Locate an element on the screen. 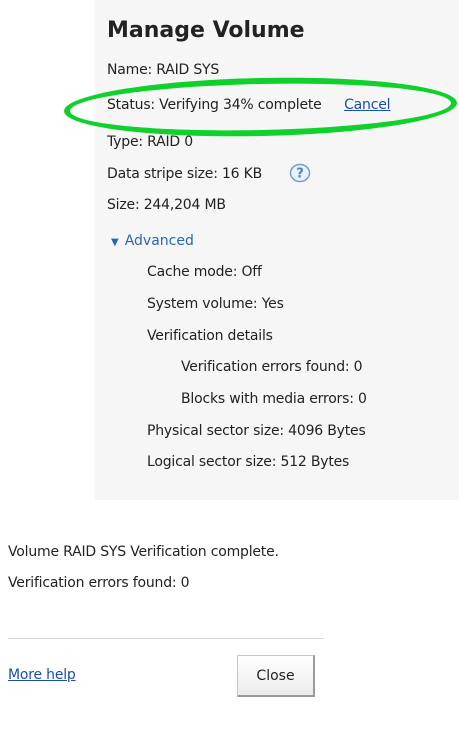 The image size is (459, 730). logical-sector-size: Logical sector size: 512 Bytes is located at coordinates (248, 462).